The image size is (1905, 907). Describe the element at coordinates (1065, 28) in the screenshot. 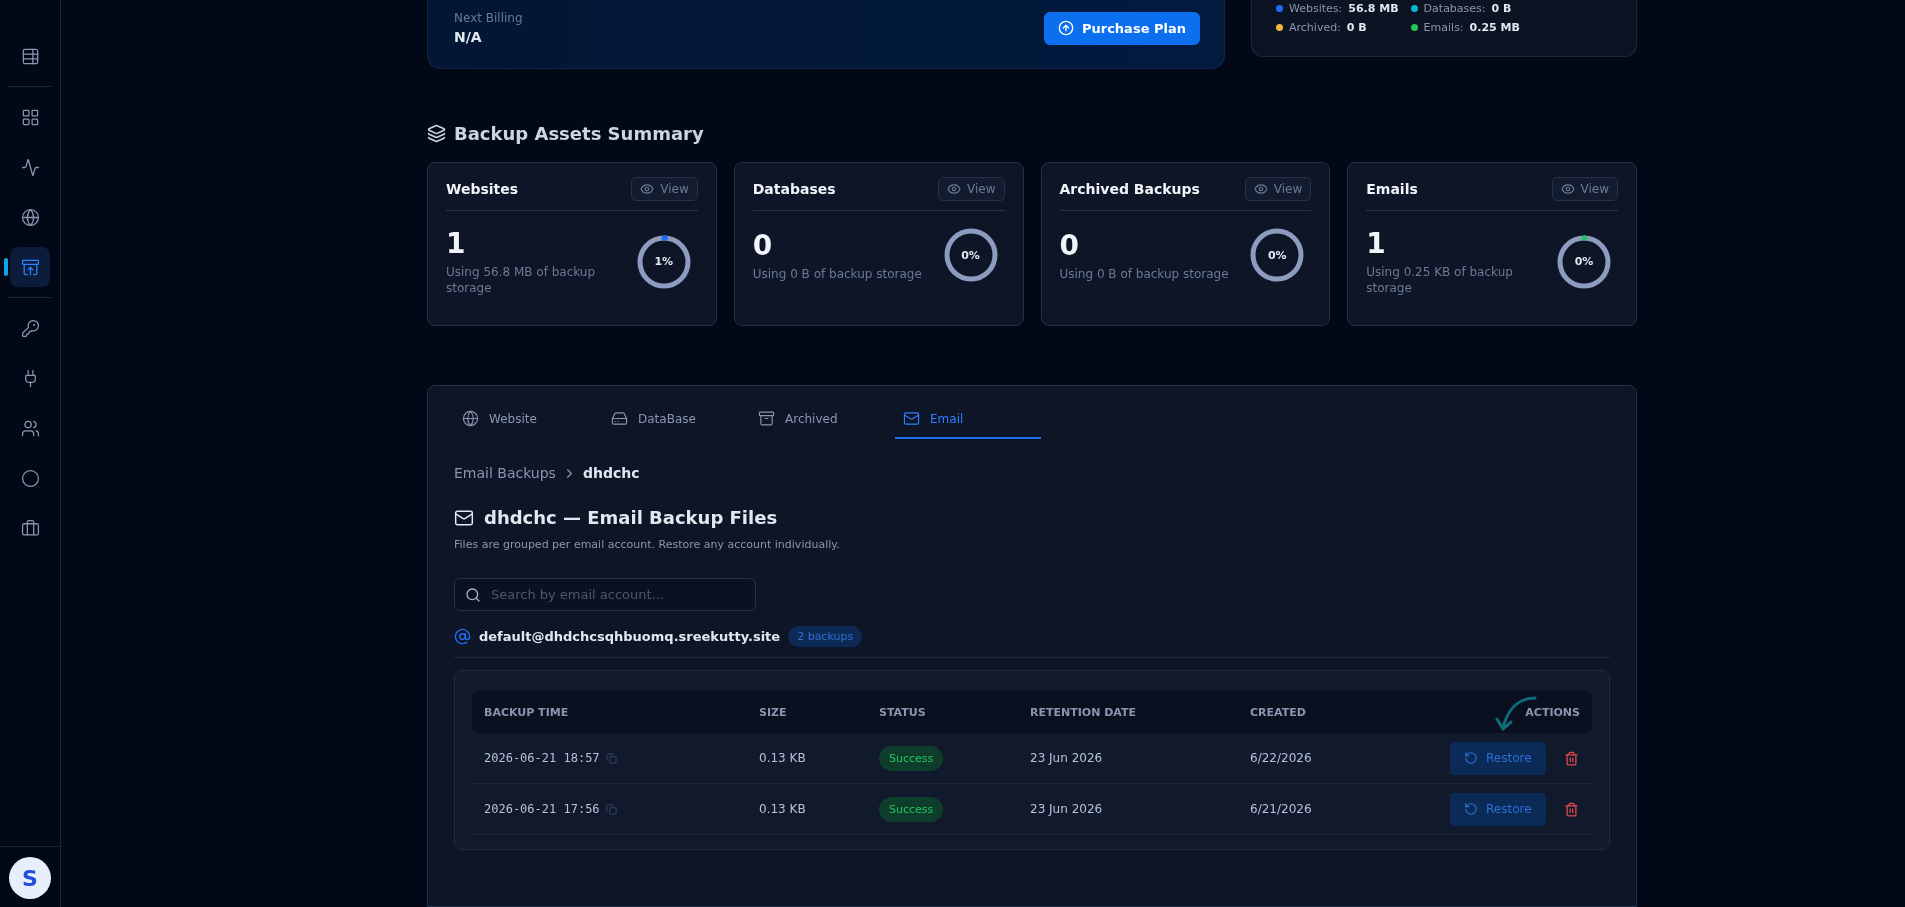

I see `upload-icon` at that location.